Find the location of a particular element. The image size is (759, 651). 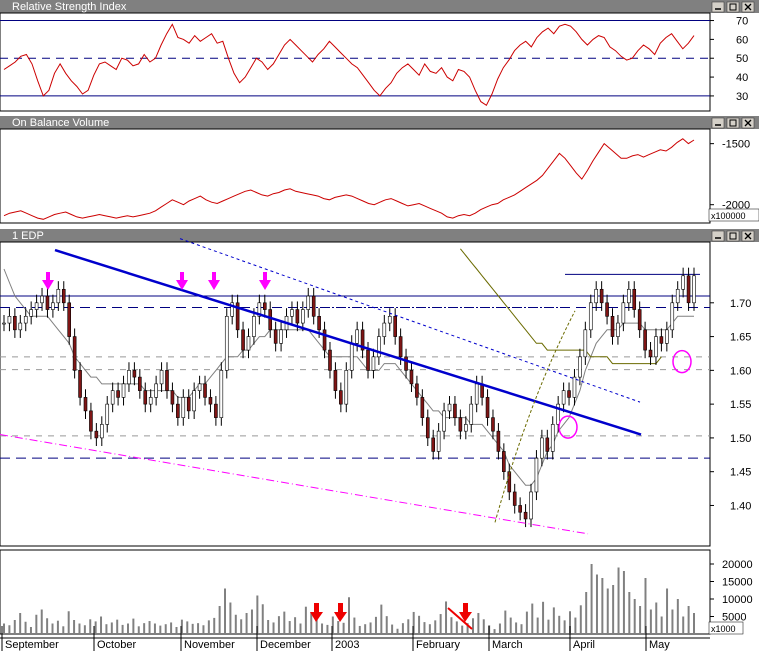

rsi-tick-label: 40 is located at coordinates (742, 78).